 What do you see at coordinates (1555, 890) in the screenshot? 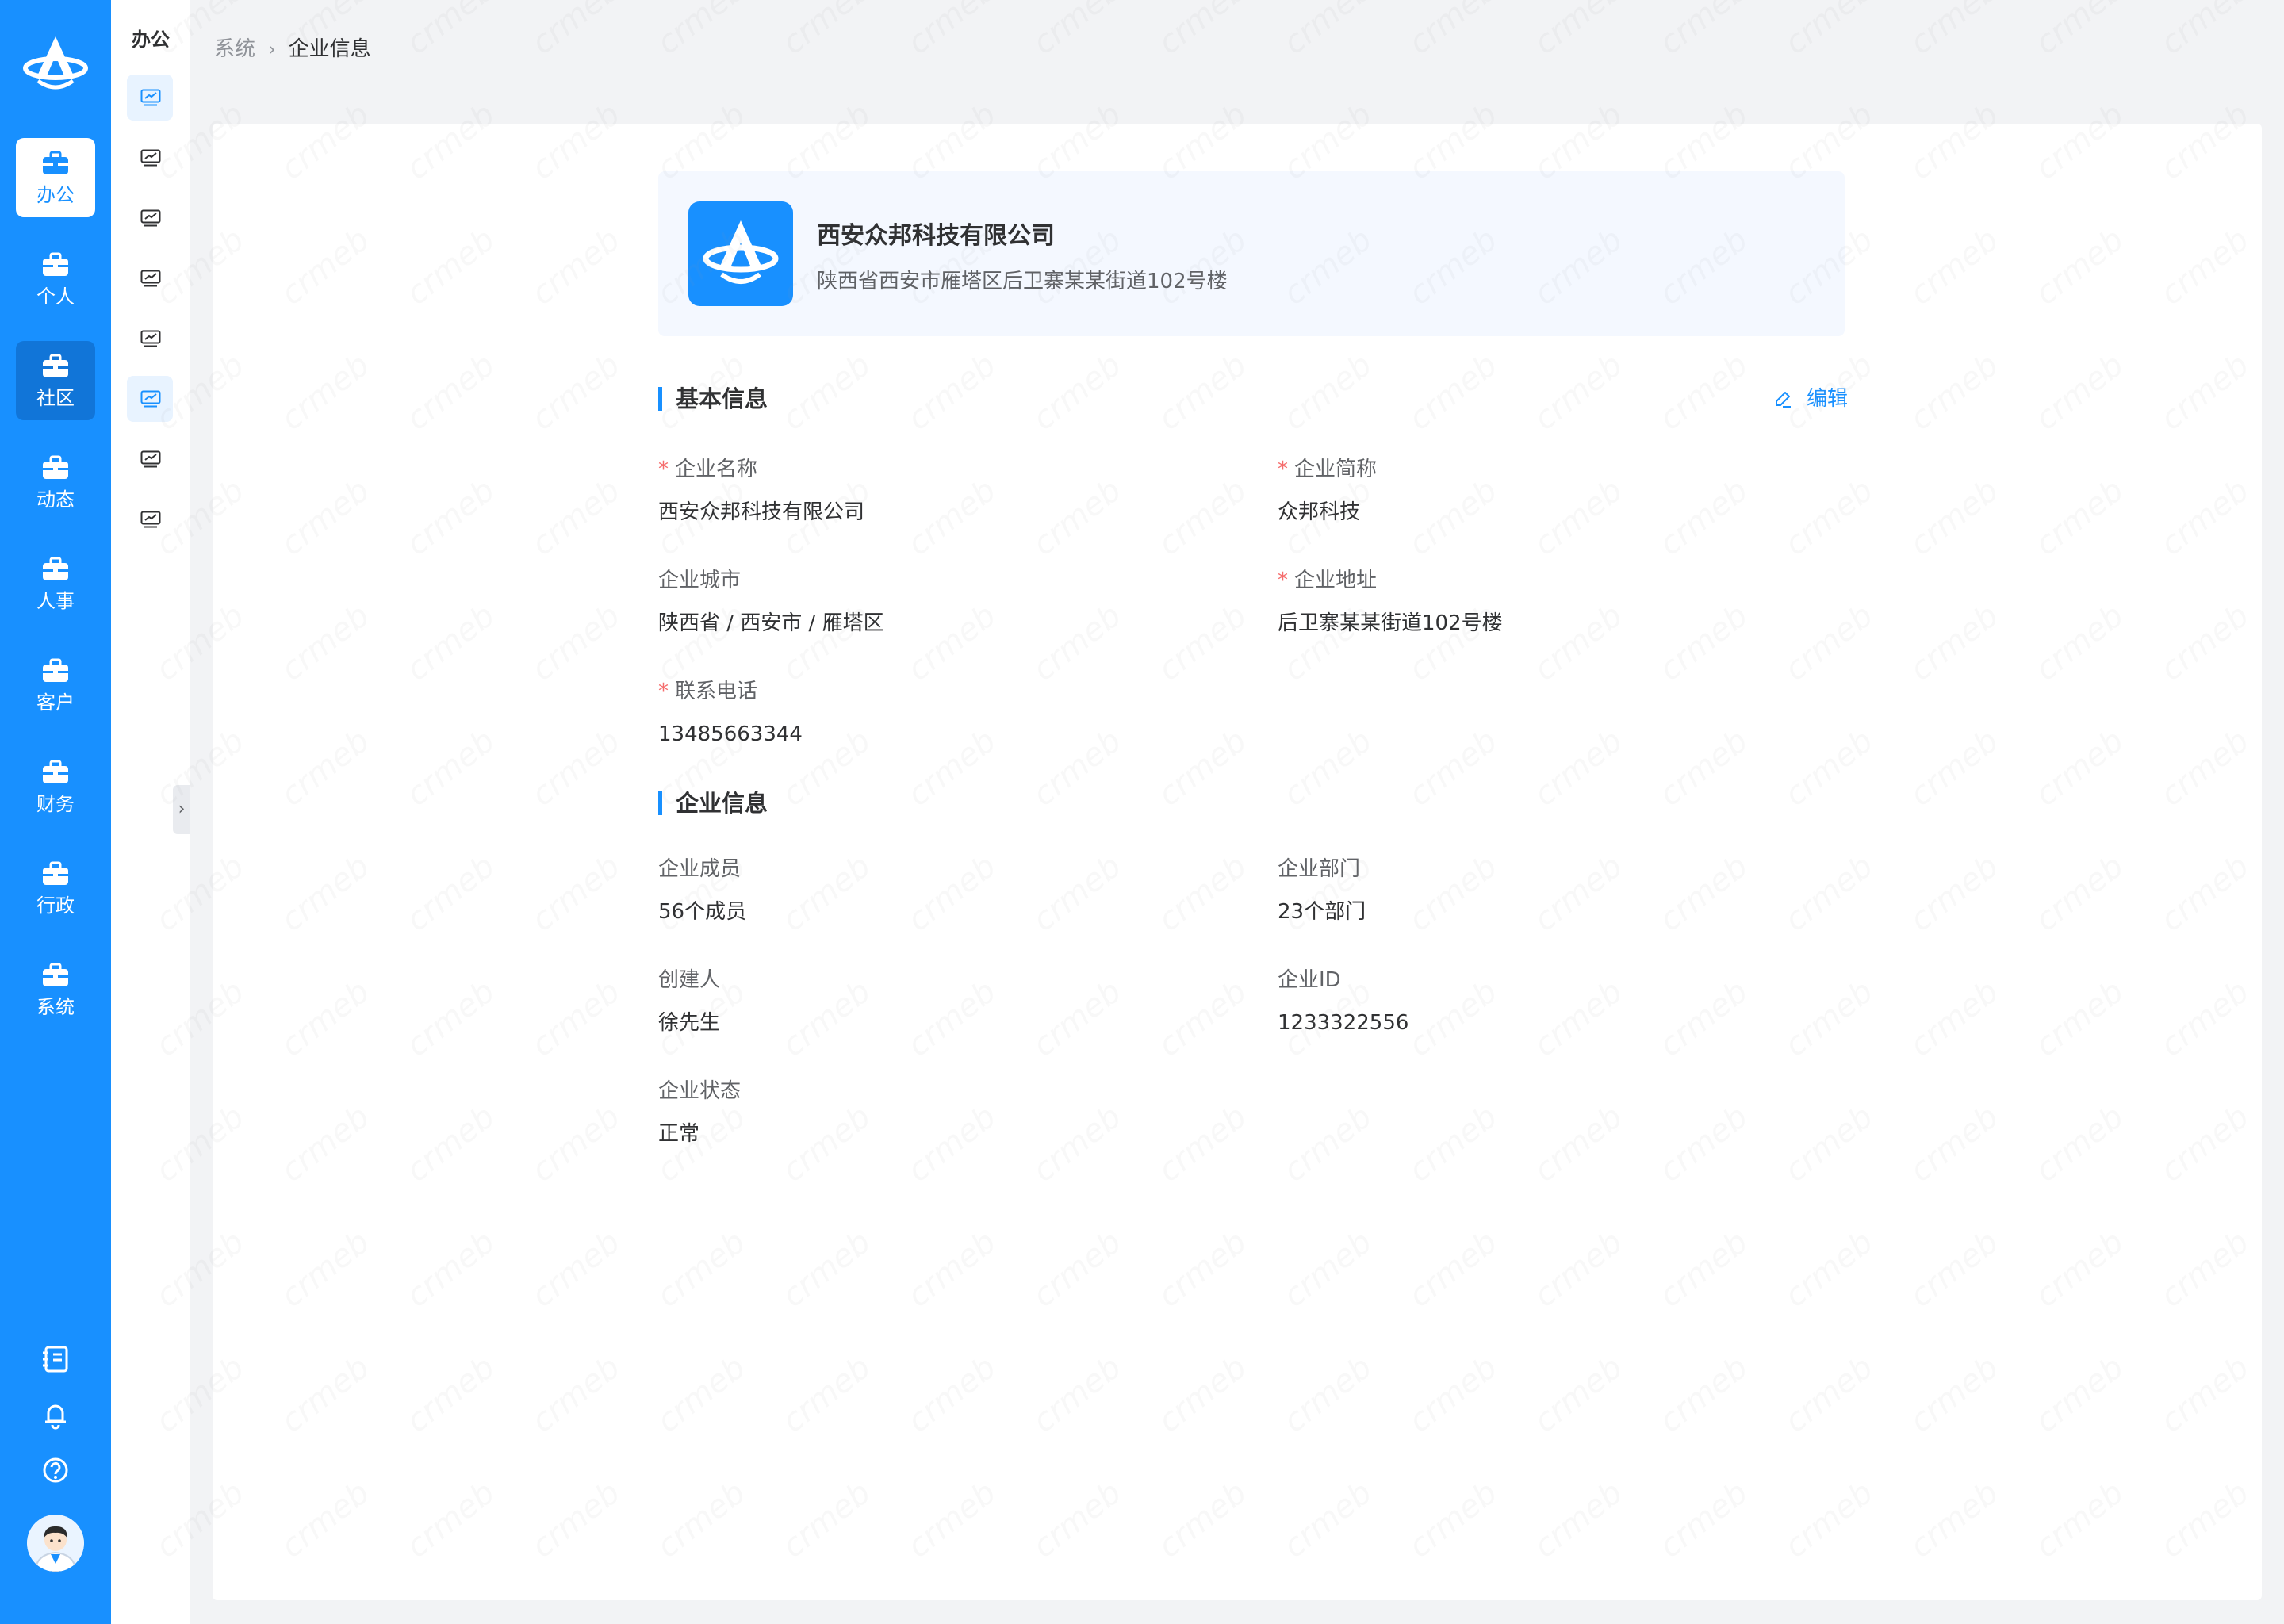
I see `field-departments: 企业部门 23个部门` at bounding box center [1555, 890].